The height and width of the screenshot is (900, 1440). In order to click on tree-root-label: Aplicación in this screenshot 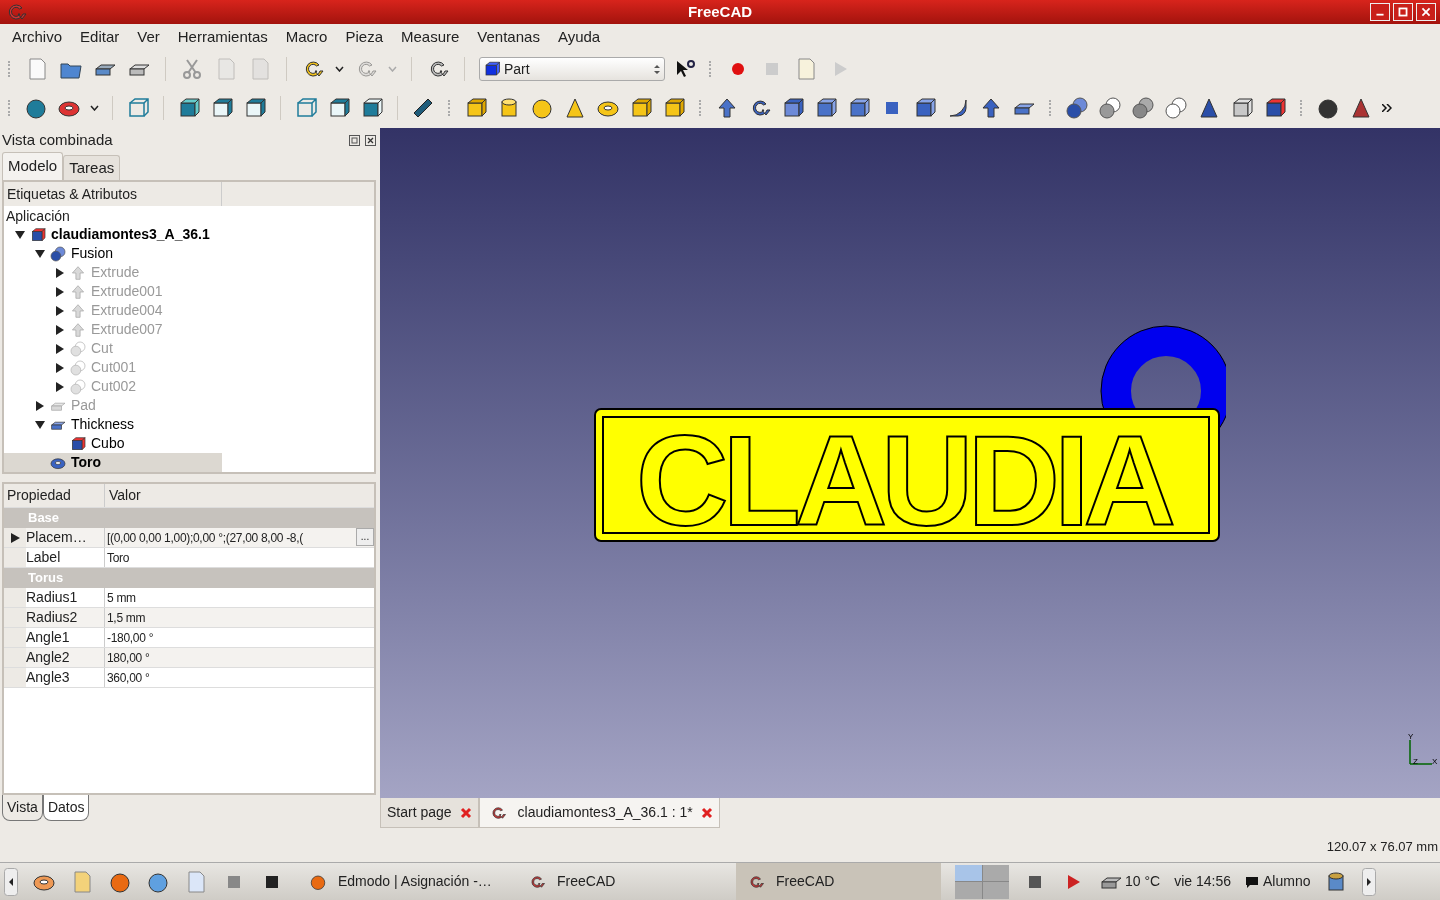, I will do `click(38, 216)`.